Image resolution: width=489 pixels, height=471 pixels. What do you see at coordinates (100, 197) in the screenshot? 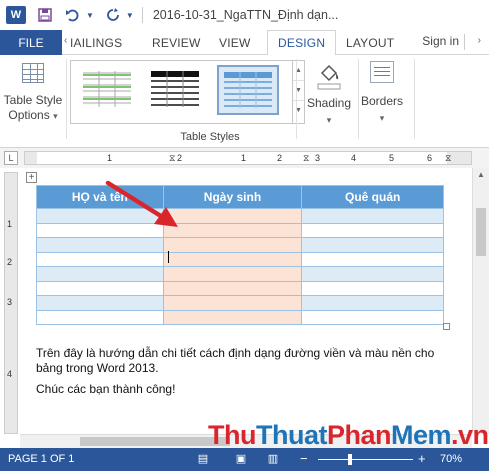
I see `table-header-cell: HỌ và tên` at bounding box center [100, 197].